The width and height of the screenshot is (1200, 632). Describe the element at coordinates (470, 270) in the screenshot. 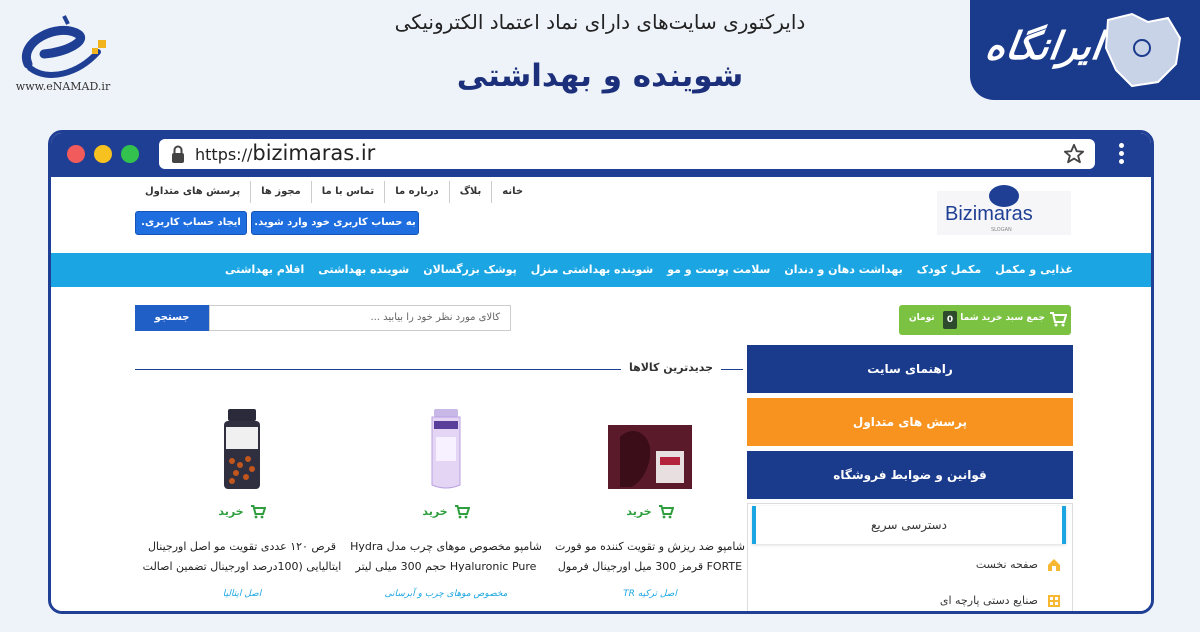

I see `category-item: پوشک بزرگسالان` at that location.